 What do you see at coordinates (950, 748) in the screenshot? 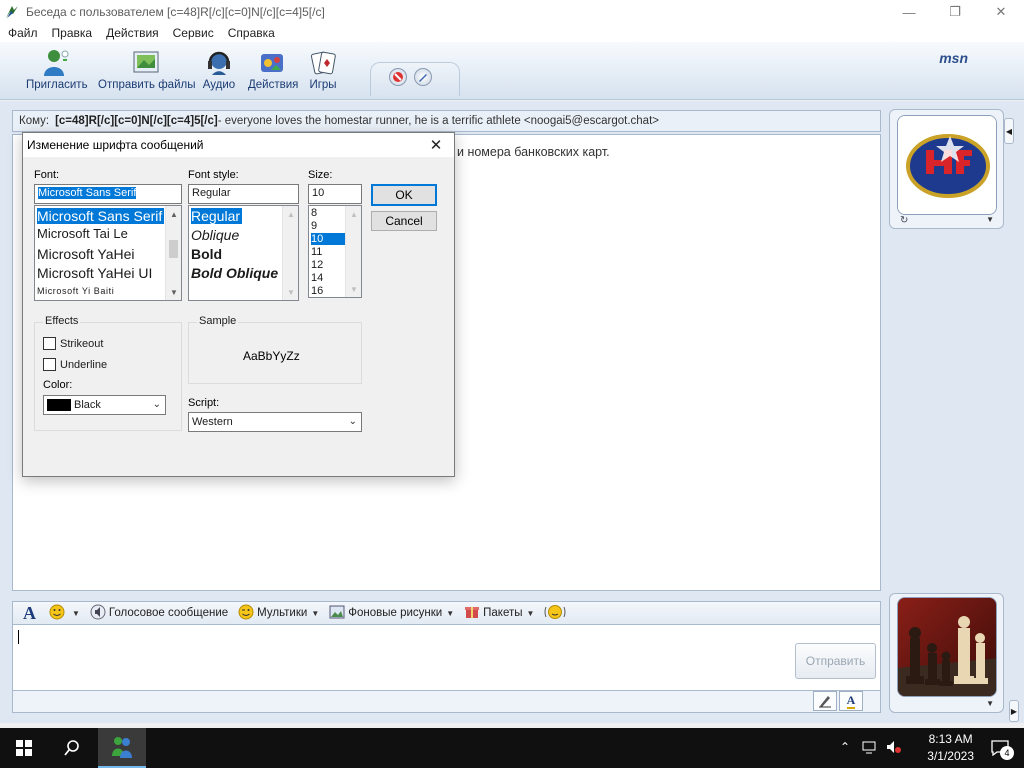
I see `system-clock: 8:13 AM 3/1/2023` at bounding box center [950, 748].